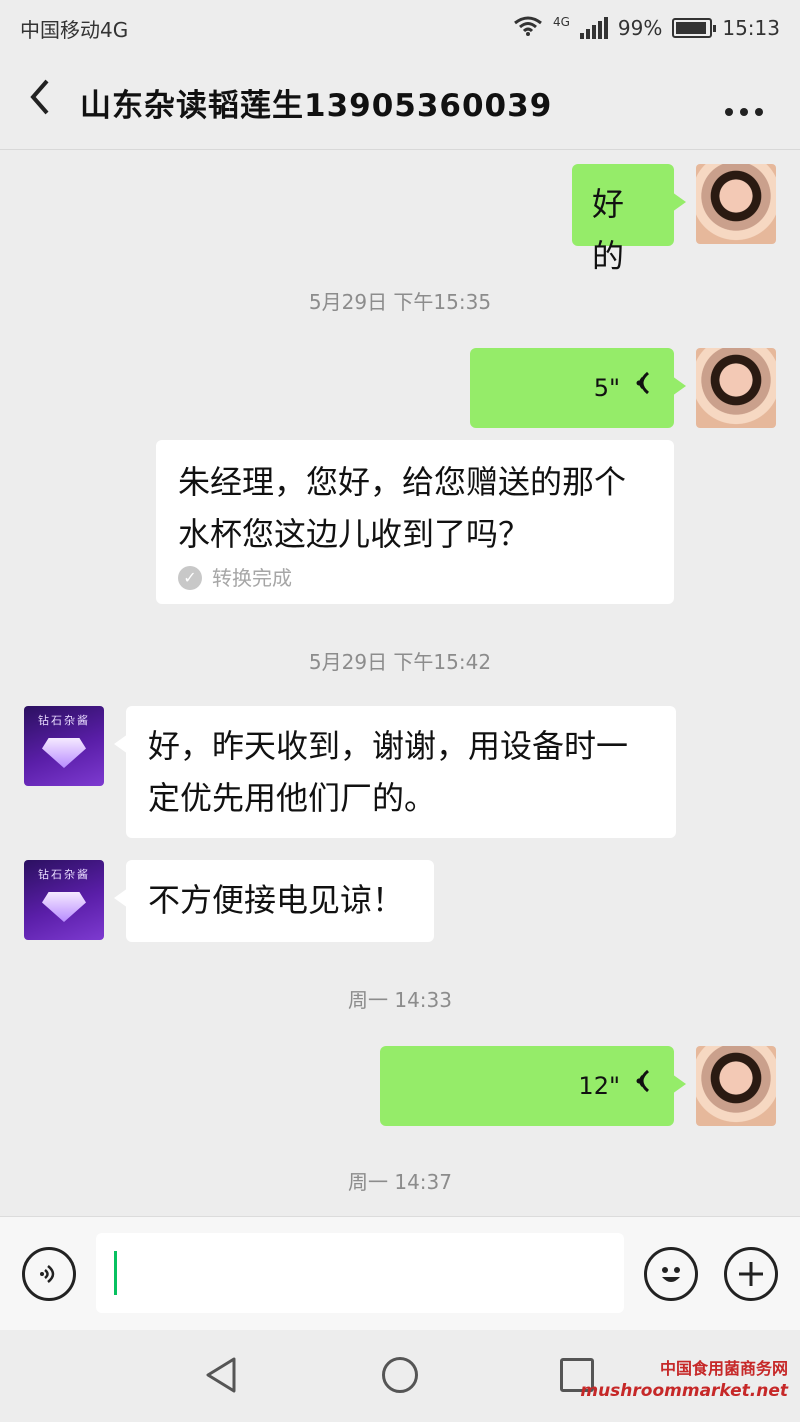 The height and width of the screenshot is (1422, 800). I want to click on message-text: 好的, so click(608, 230).